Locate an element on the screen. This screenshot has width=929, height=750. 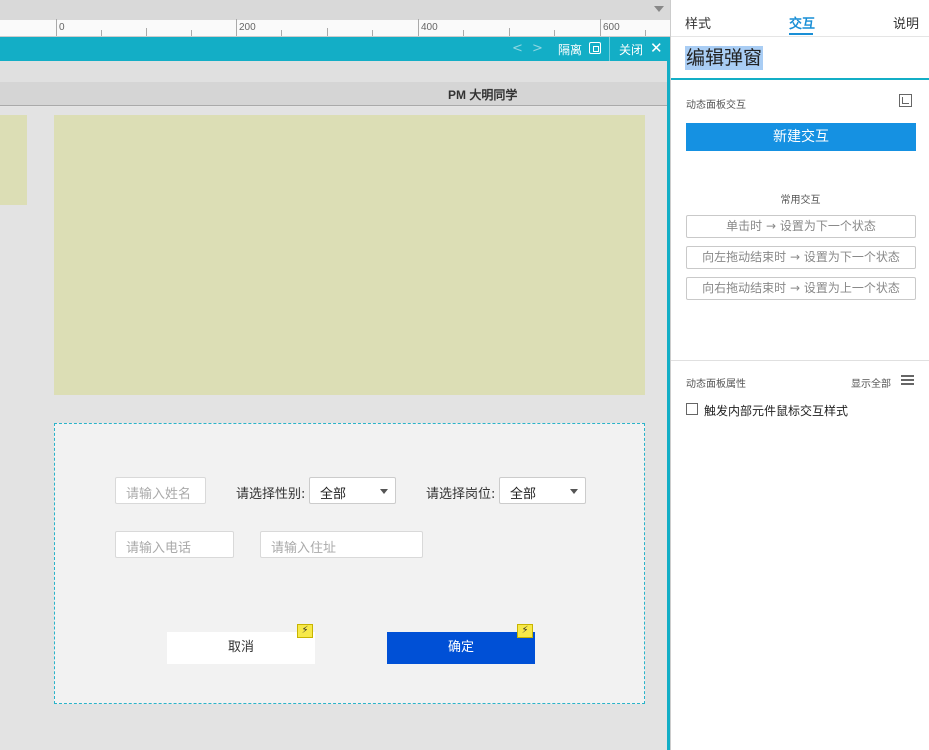
show-all-link: 显示全部 is located at coordinates (871, 382).